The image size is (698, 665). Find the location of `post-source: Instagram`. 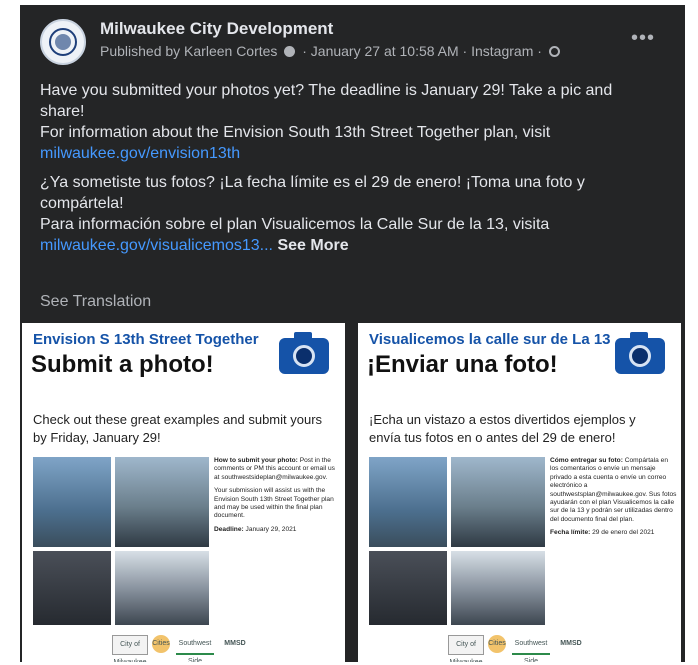

post-source: Instagram is located at coordinates (502, 51).